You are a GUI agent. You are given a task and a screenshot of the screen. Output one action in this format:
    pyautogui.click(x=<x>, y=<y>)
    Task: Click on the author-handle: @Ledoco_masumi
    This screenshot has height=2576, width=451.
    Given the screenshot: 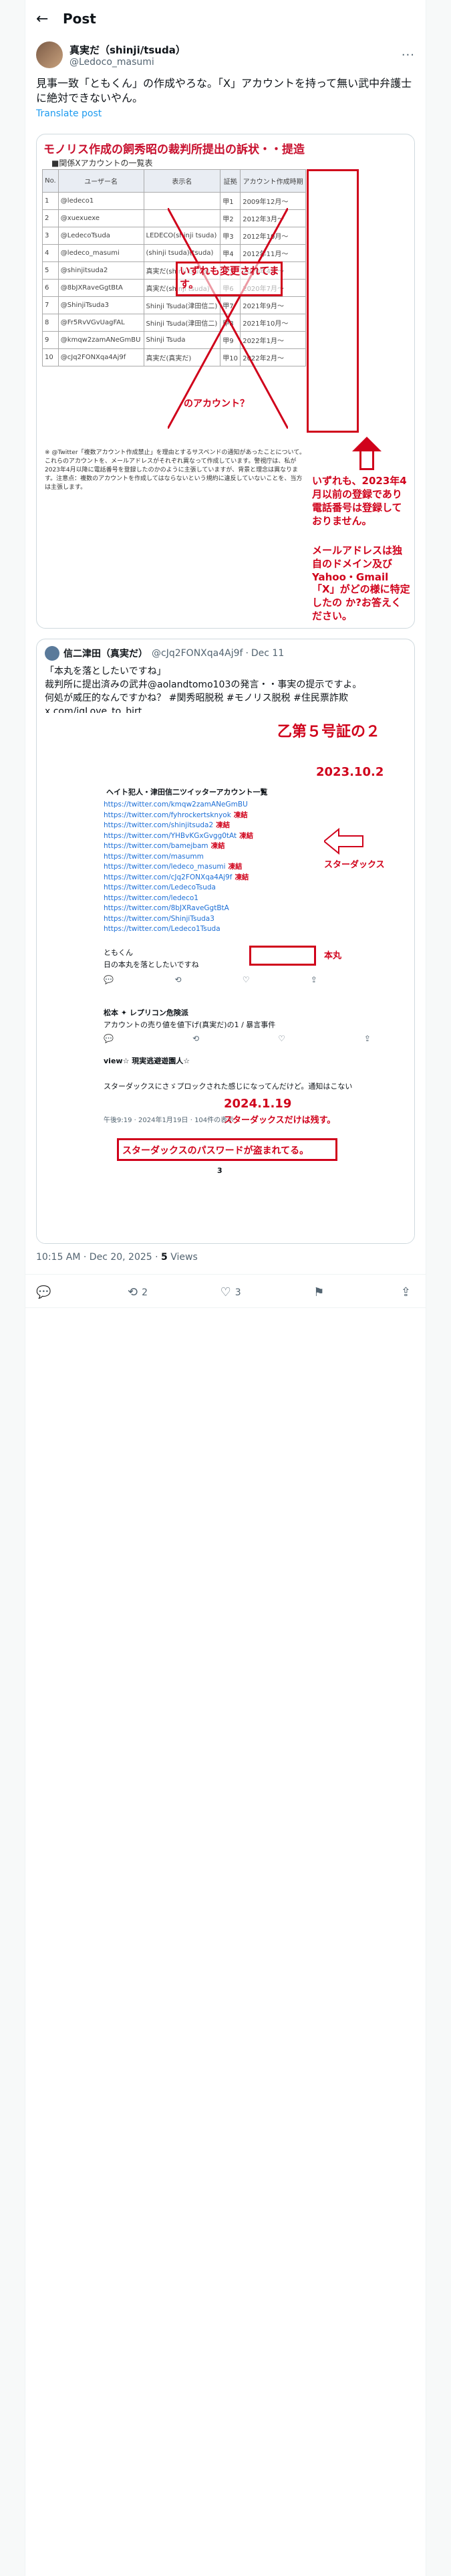 What is the action you would take?
    pyautogui.click(x=127, y=62)
    